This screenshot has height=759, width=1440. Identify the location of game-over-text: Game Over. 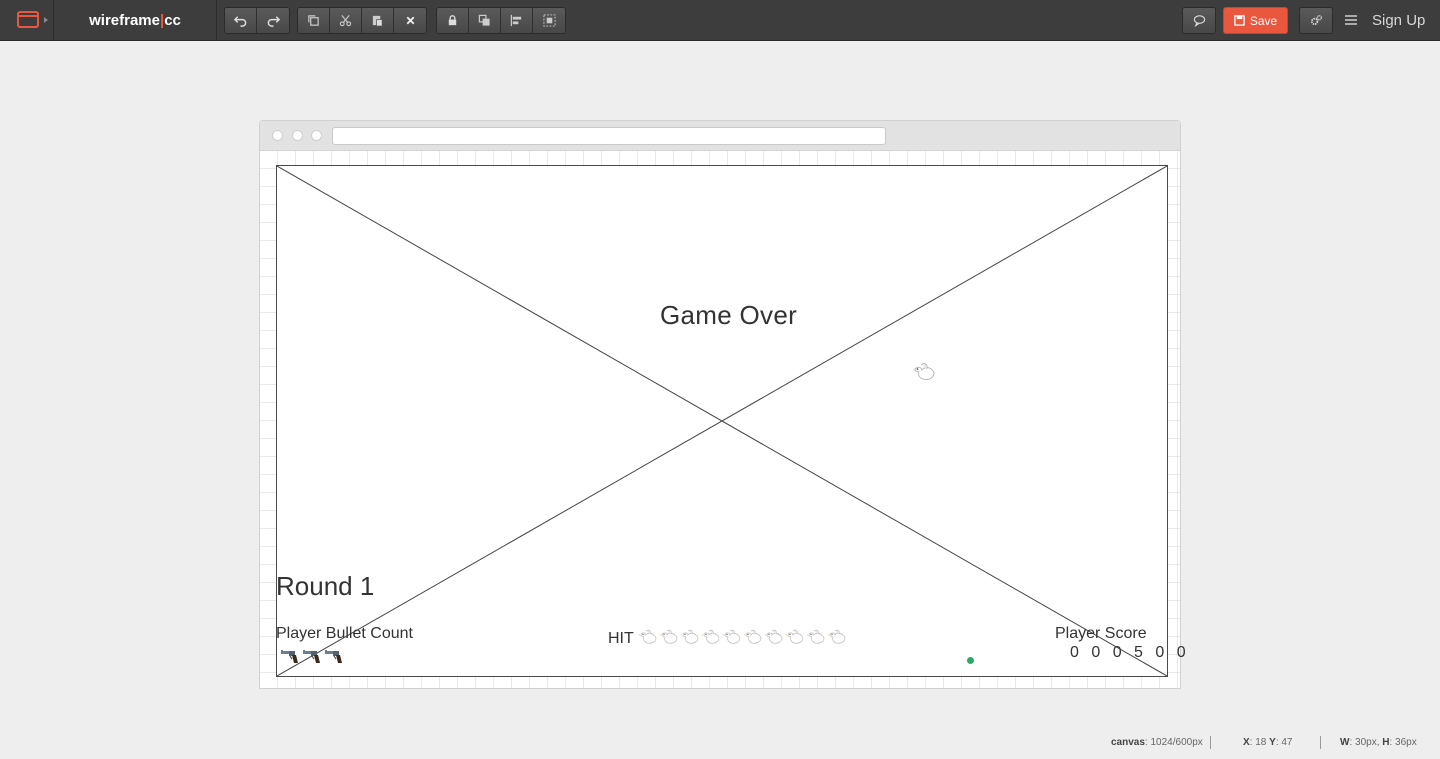
(728, 315).